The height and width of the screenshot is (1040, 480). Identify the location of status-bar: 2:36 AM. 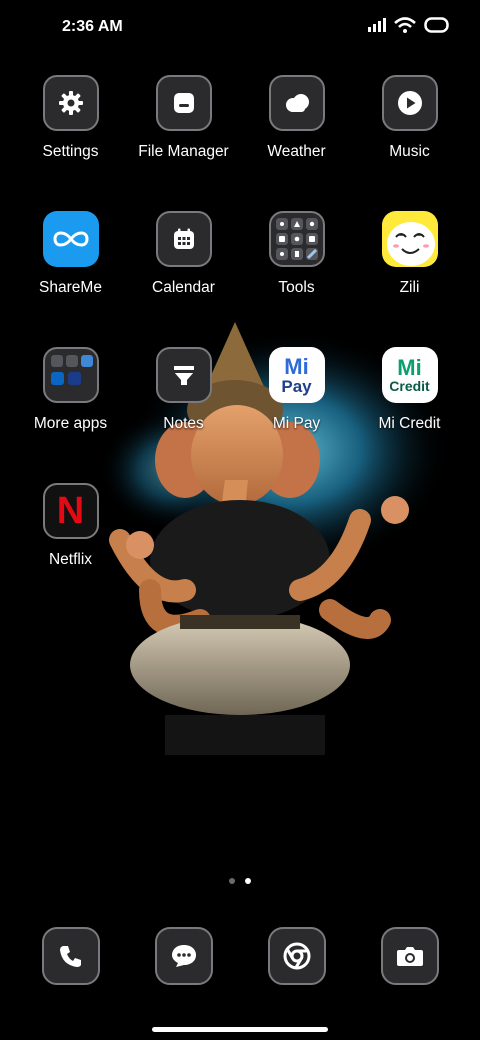
(240, 28).